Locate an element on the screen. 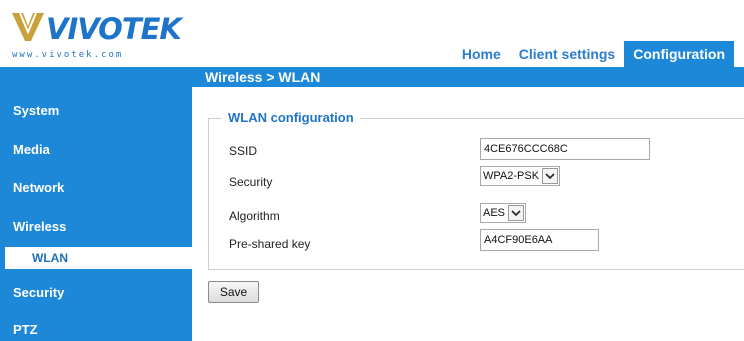 This screenshot has width=744, height=341. security-value: WPA2-PSK is located at coordinates (511, 176).